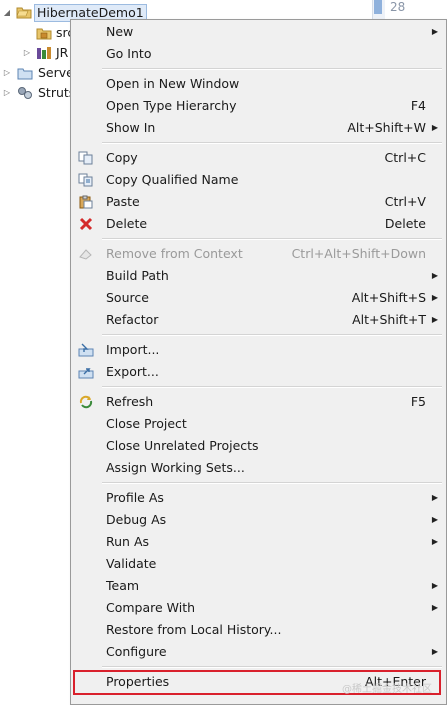 Image resolution: width=447 pixels, height=705 pixels. What do you see at coordinates (171, 105) in the screenshot?
I see `menu-item-label: Open Type Hierarchy` at bounding box center [171, 105].